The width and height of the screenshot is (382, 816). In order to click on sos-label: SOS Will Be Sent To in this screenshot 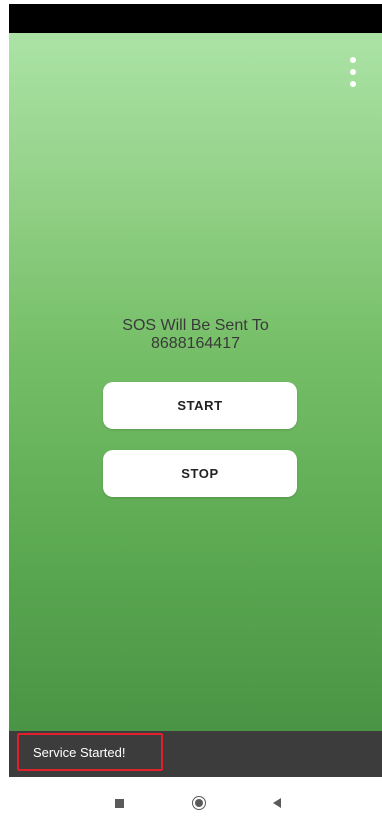, I will do `click(195, 325)`.